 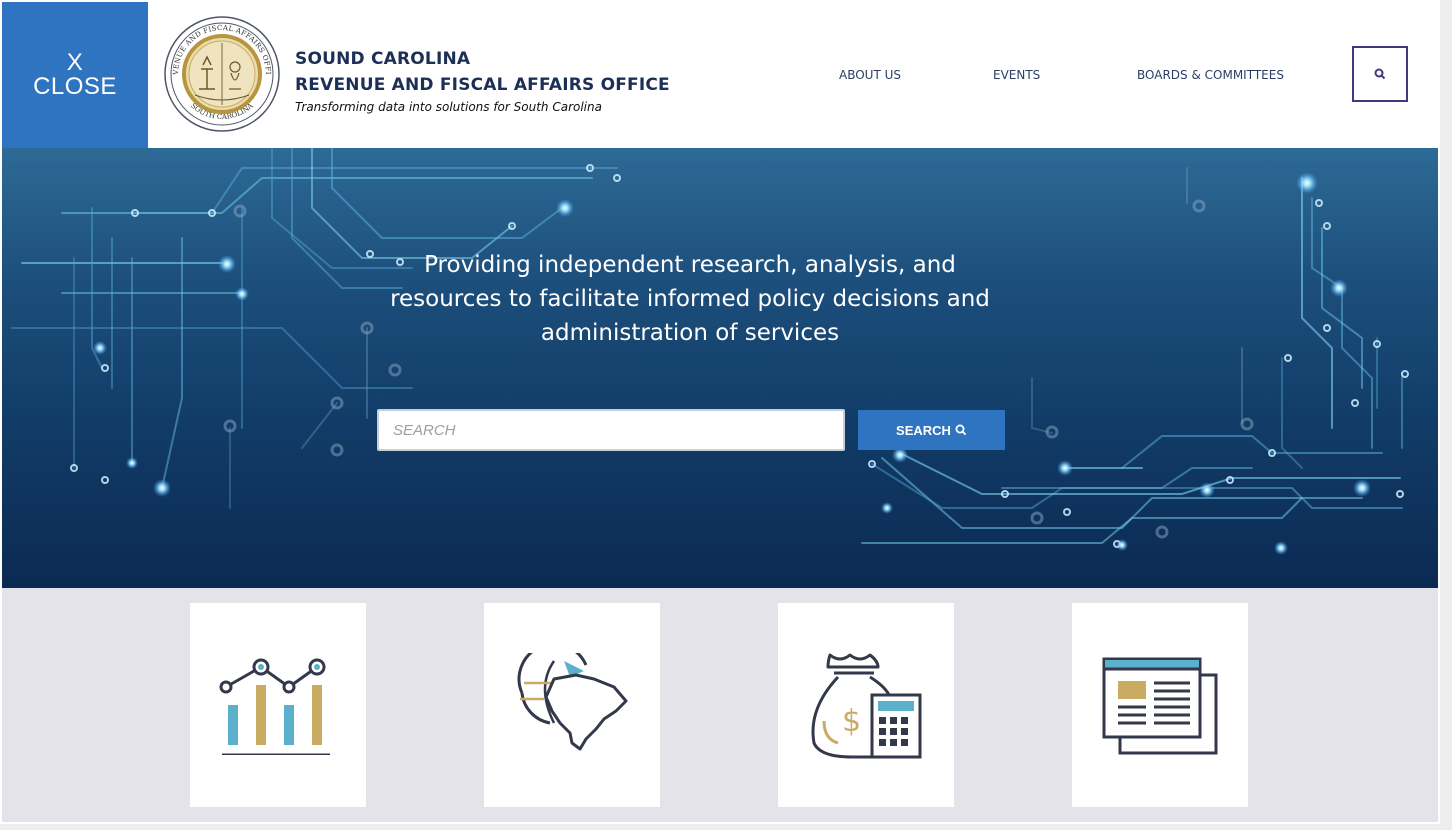 What do you see at coordinates (75, 62) in the screenshot?
I see `close-x-icon: X` at bounding box center [75, 62].